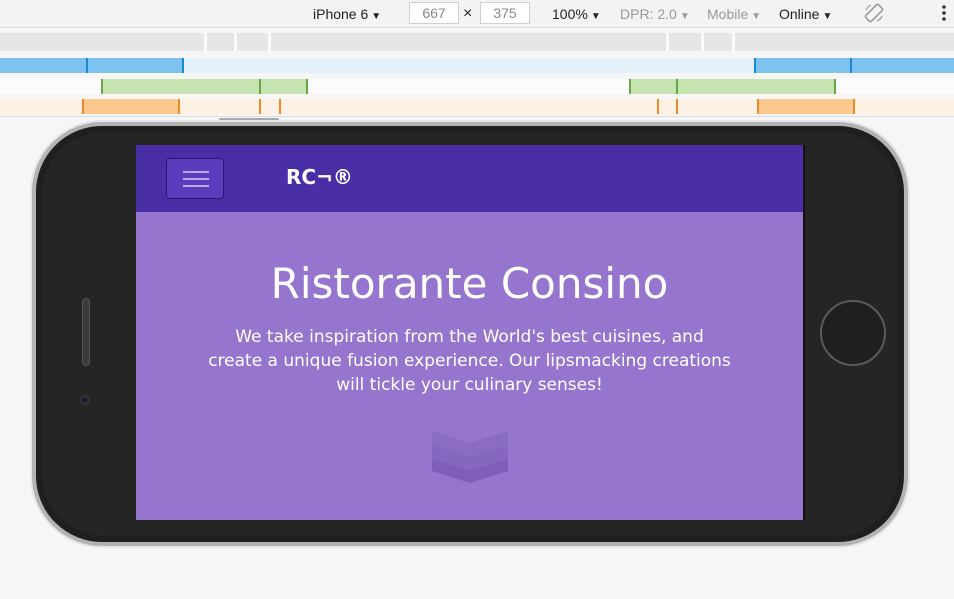 Image resolution: width=954 pixels, height=599 pixels. Describe the element at coordinates (570, 14) in the screenshot. I see `zoom-select-label: 100%` at that location.